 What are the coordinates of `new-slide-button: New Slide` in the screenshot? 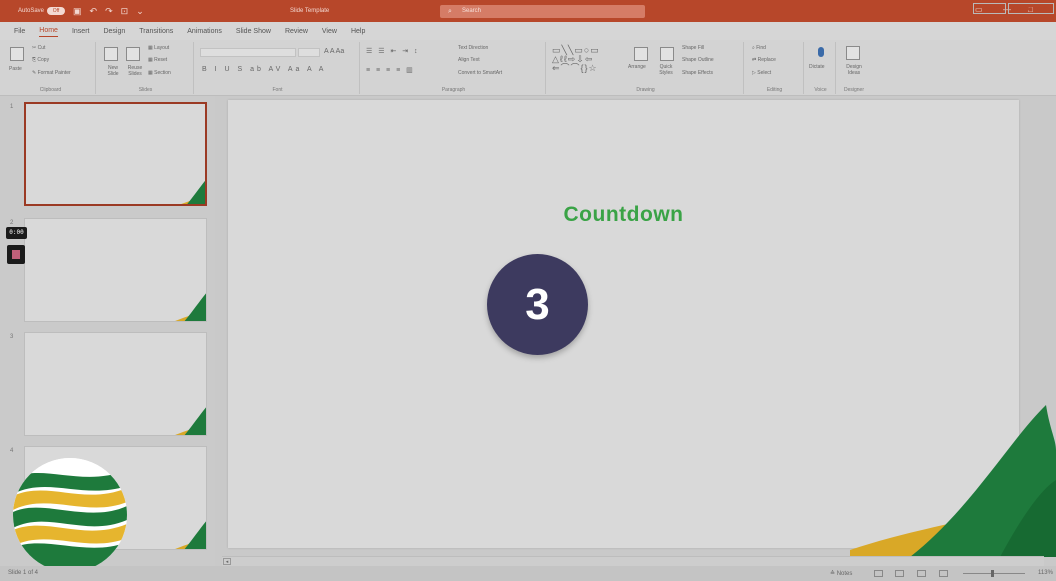 It's located at (113, 71).